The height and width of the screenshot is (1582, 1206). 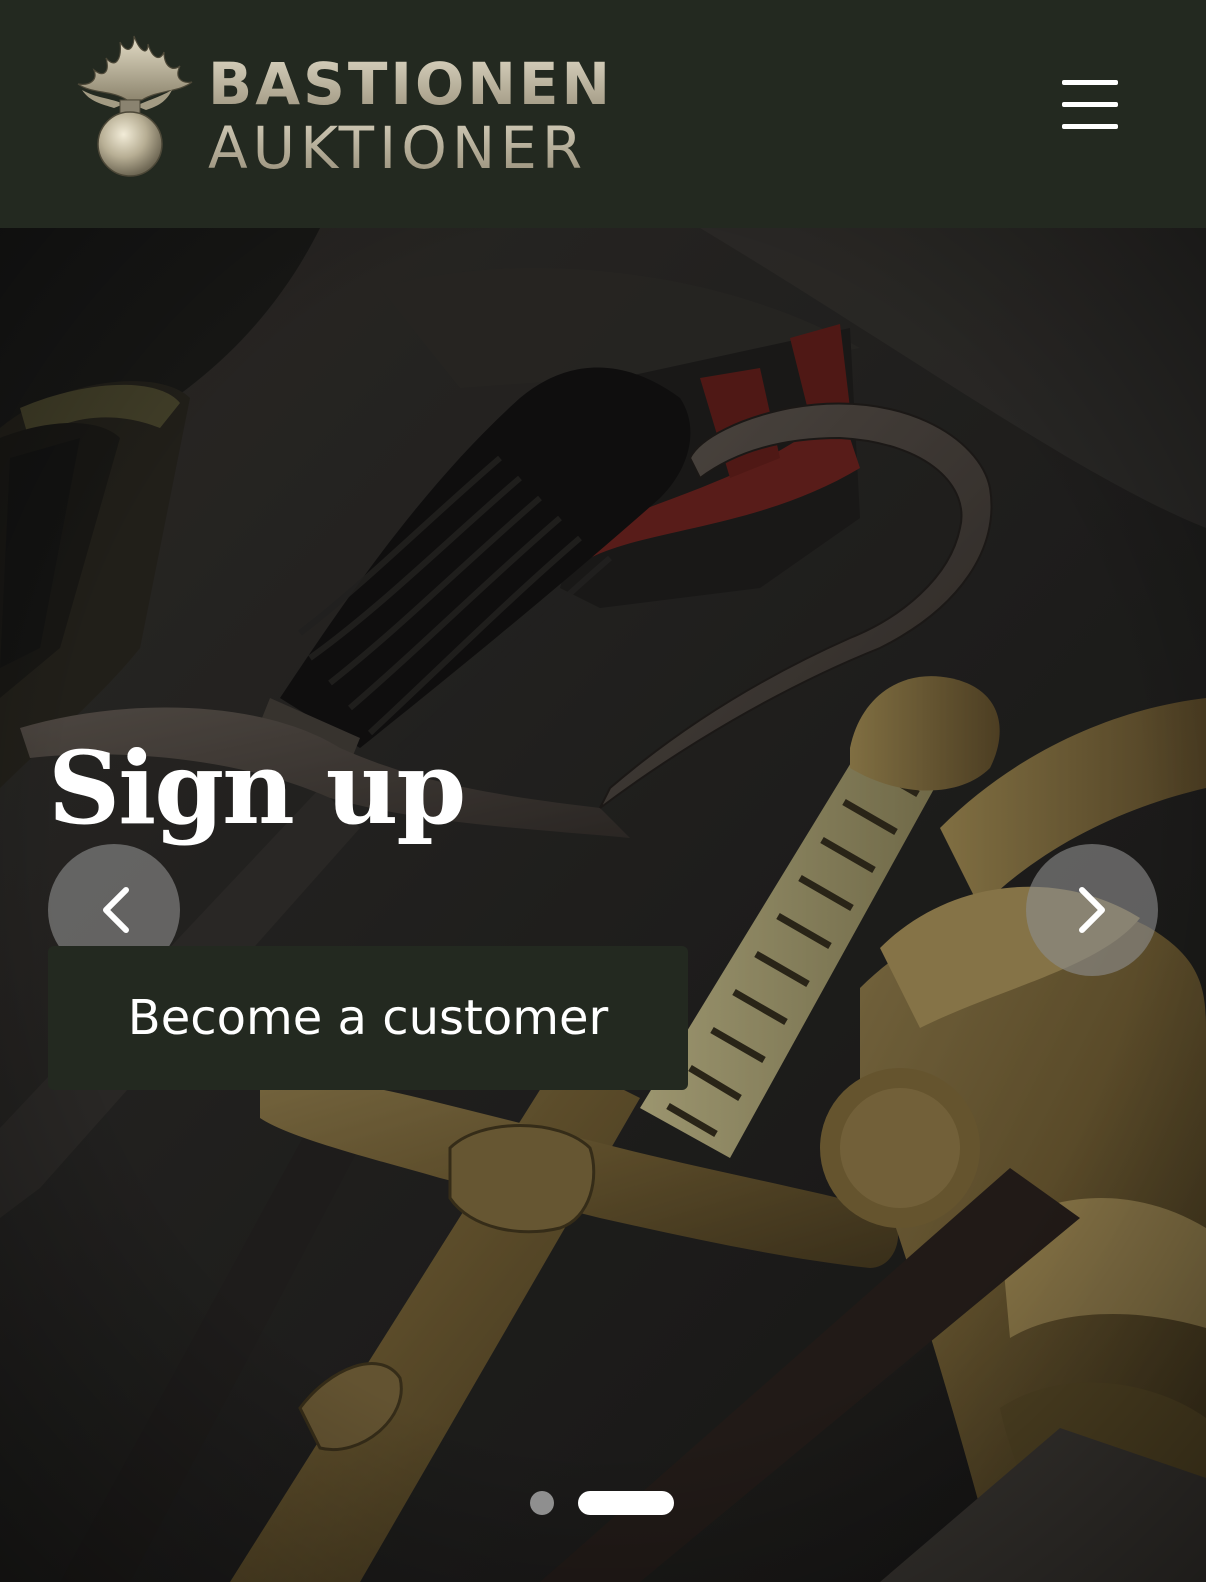 I want to click on menu-bar-bottom, so click(x=1090, y=126).